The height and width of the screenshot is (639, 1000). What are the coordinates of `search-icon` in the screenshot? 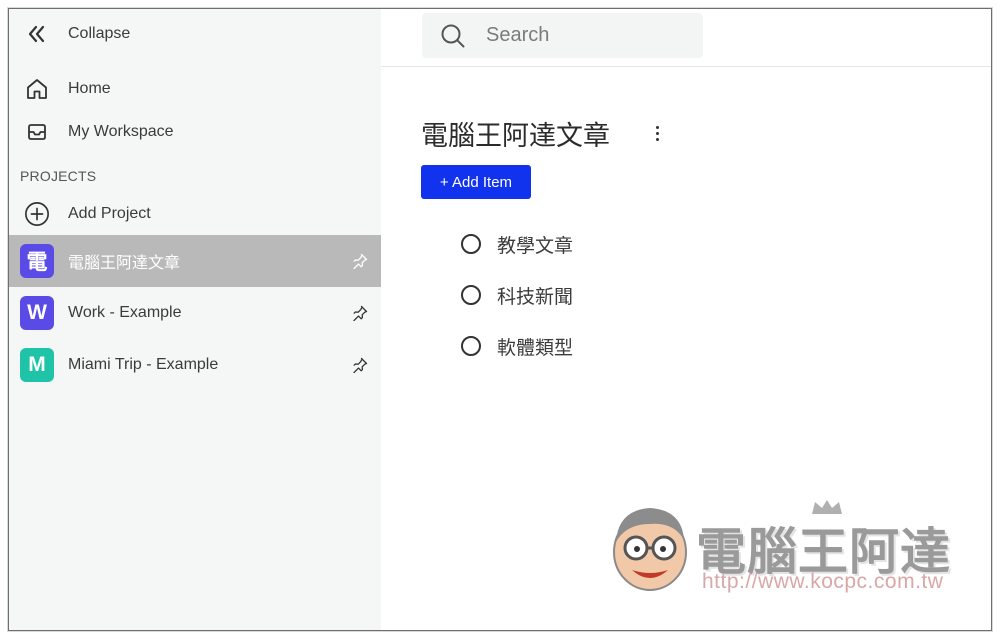 It's located at (453, 36).